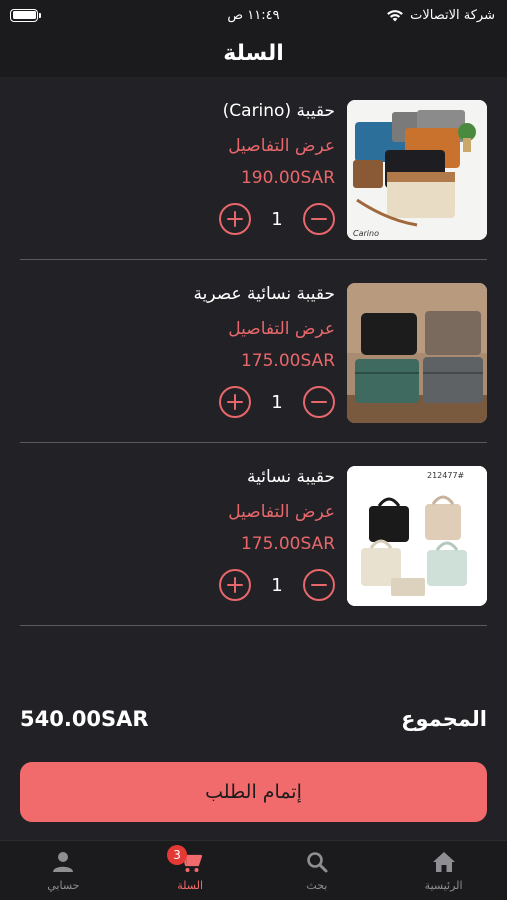 The height and width of the screenshot is (900, 507). I want to click on header: السلة, so click(253, 53).